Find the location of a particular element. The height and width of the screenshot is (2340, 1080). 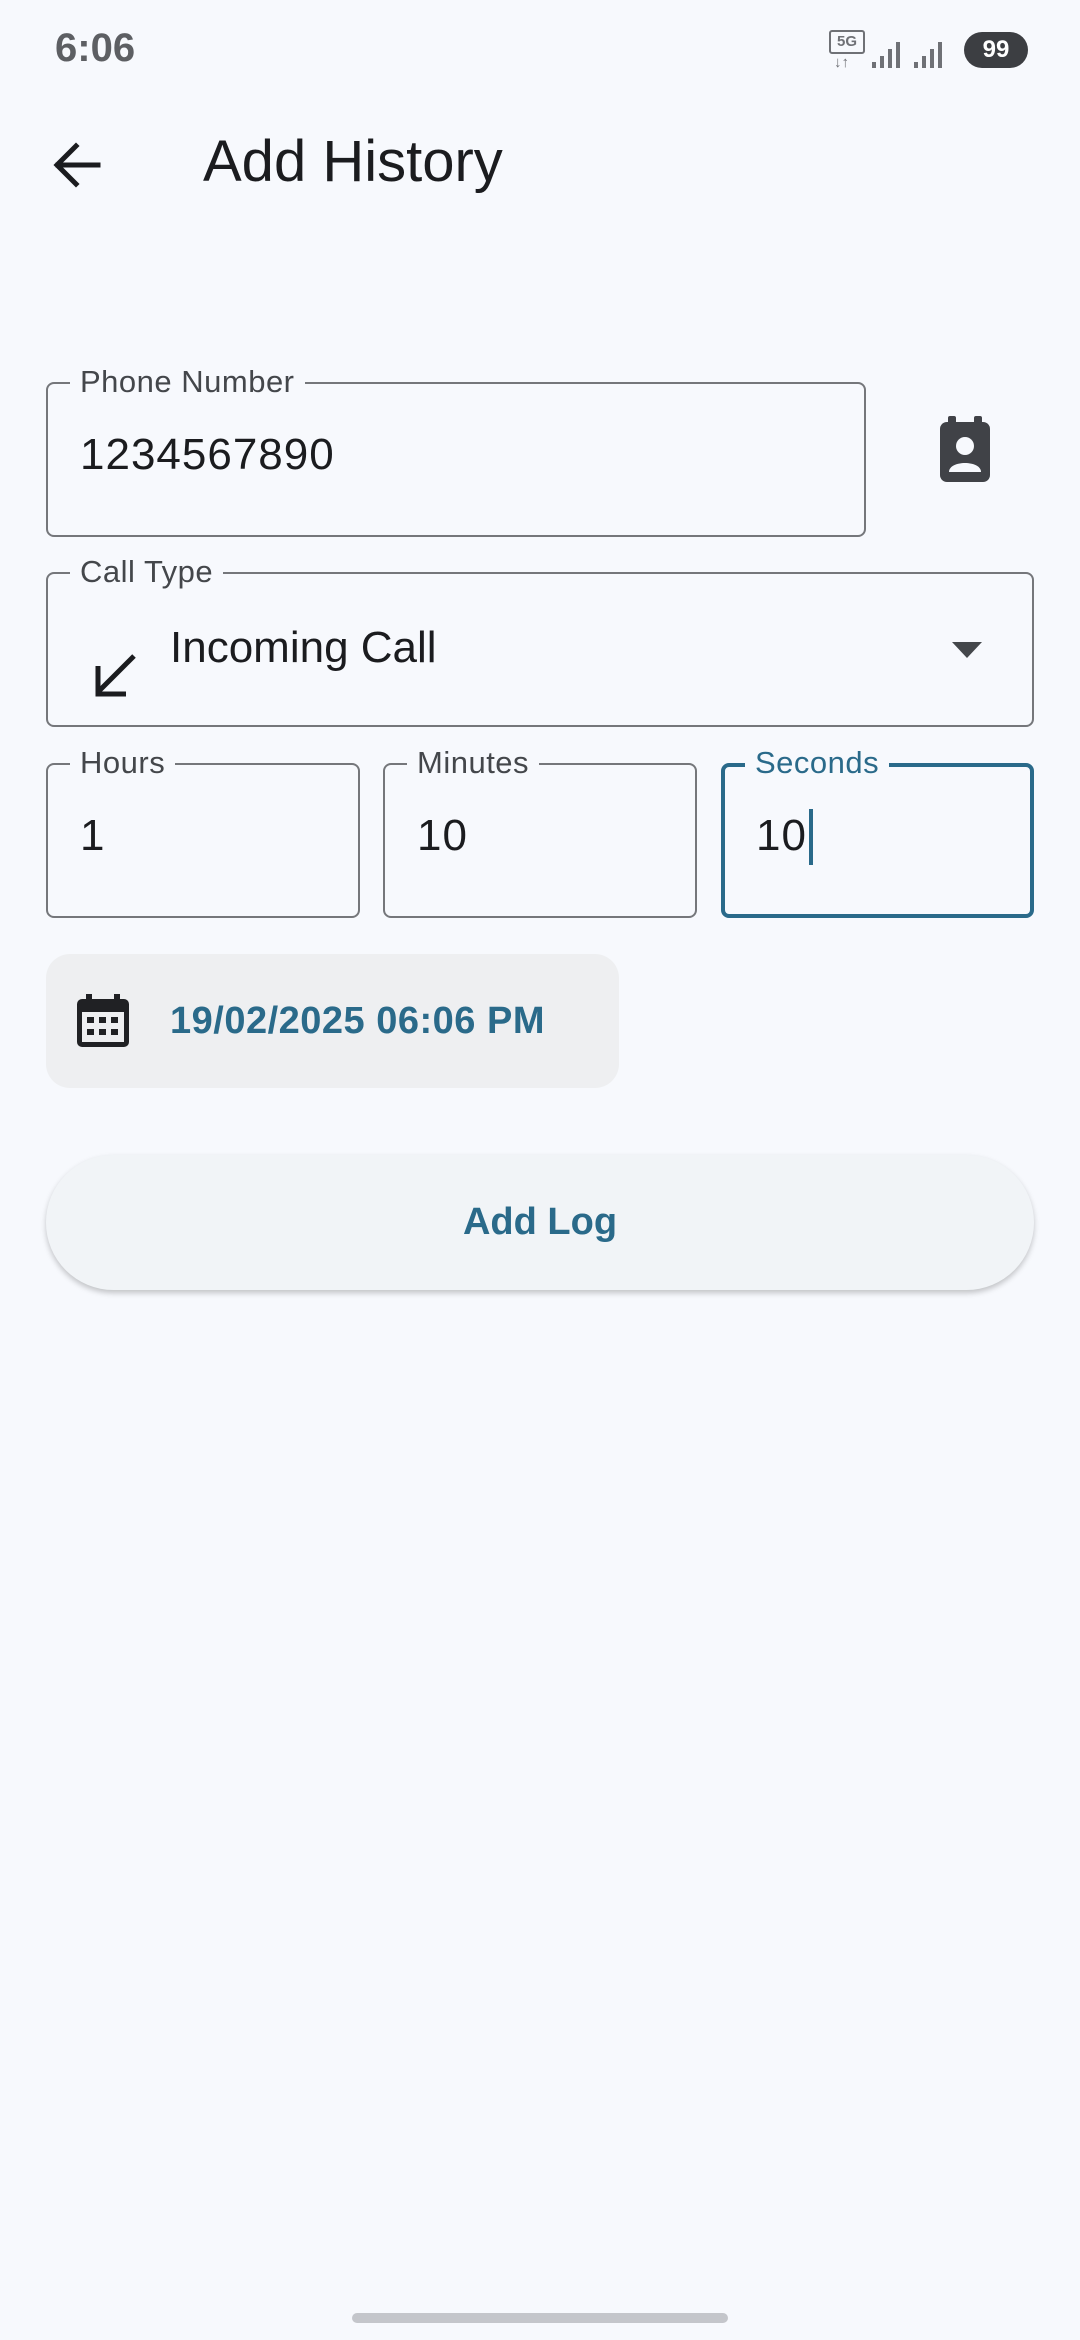

phone-number-field: Phone Number 1234567890 is located at coordinates (456, 449).